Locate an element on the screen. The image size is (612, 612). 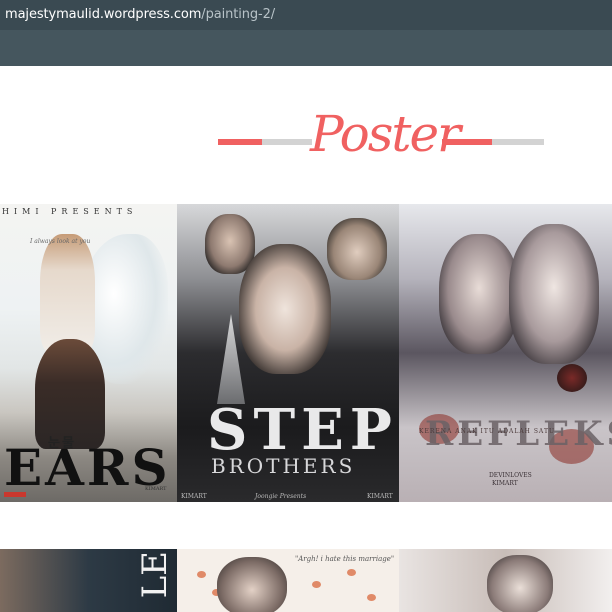
url-text: majestymaulid.wordpress.com/painting-2/ is located at coordinates (140, 14).